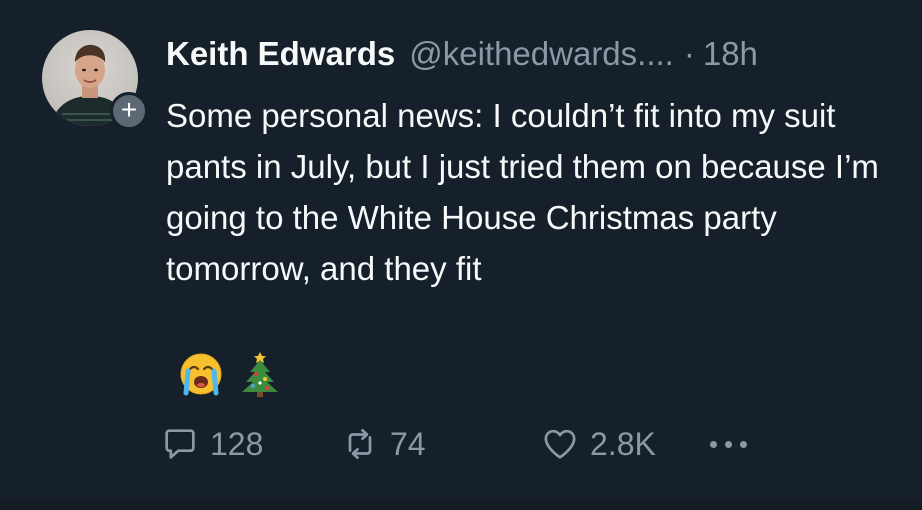 This screenshot has width=922, height=510. I want to click on reply-count: 128, so click(237, 443).